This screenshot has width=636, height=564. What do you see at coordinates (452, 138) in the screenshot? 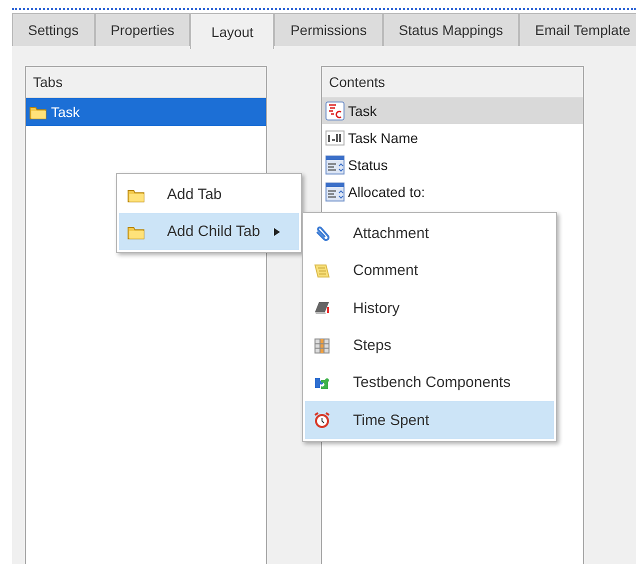
I see `list-item: Task Name` at bounding box center [452, 138].